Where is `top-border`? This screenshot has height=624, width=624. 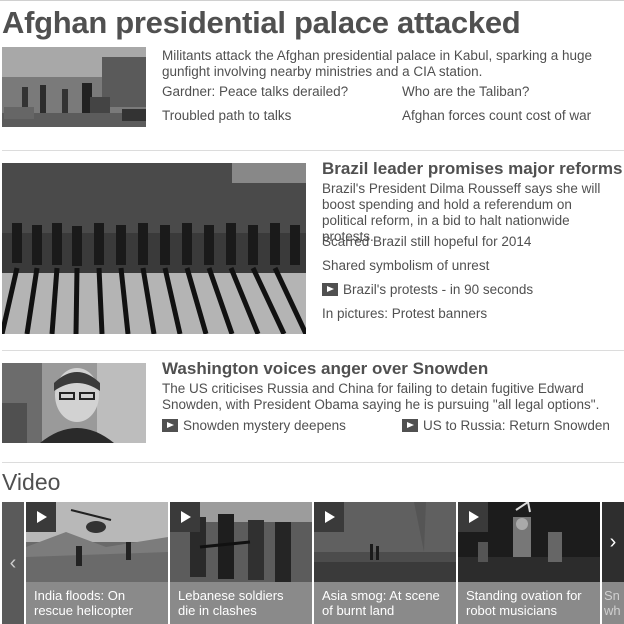 top-border is located at coordinates (312, 0).